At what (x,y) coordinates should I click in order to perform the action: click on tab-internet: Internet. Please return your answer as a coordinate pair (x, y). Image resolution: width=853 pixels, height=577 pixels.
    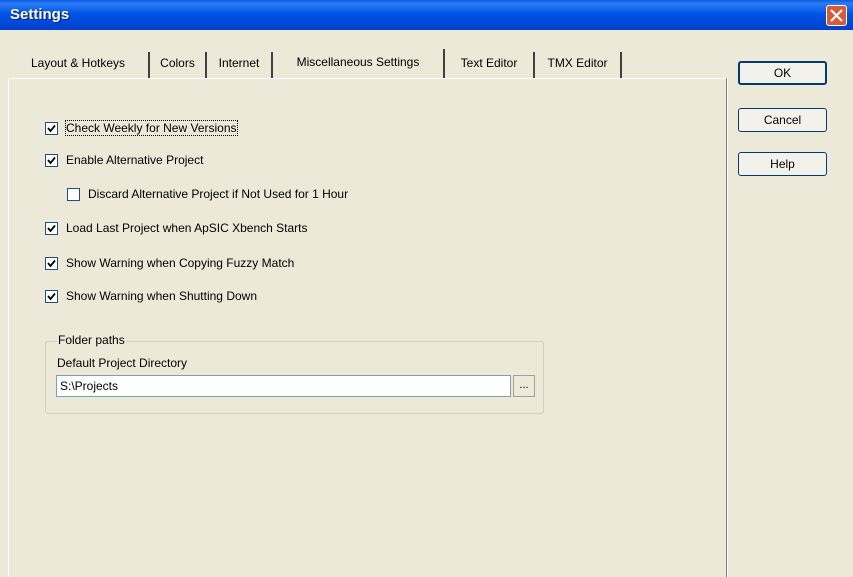
    Looking at the image, I should click on (240, 65).